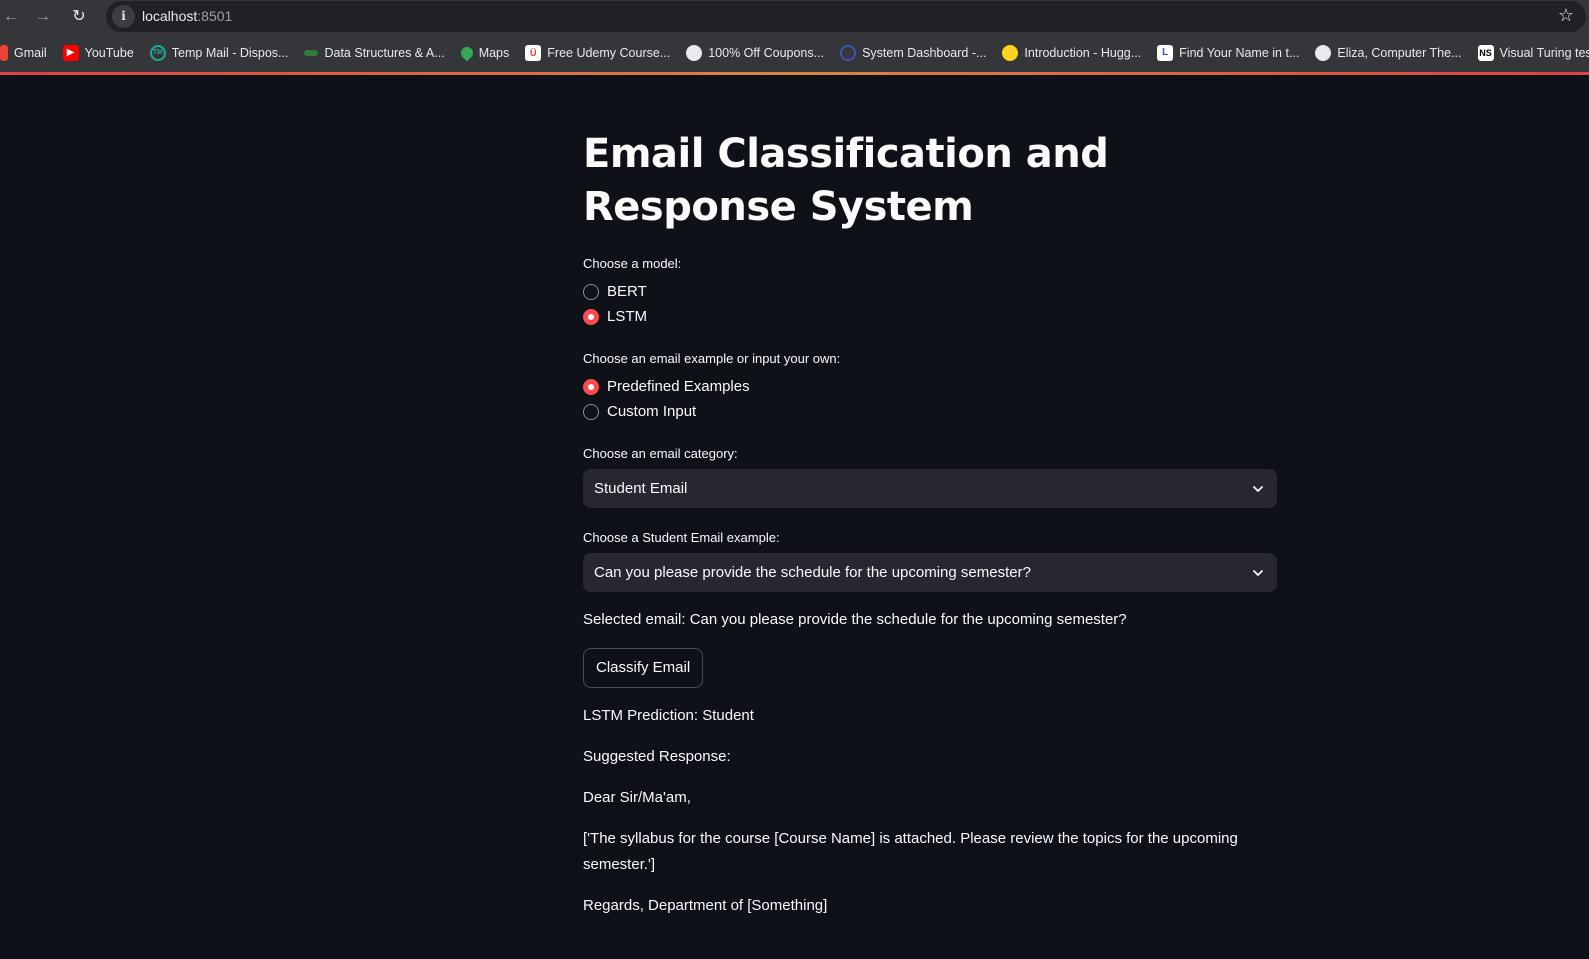 The height and width of the screenshot is (959, 1589). Describe the element at coordinates (627, 291) in the screenshot. I see `model-option-label: BERT` at that location.